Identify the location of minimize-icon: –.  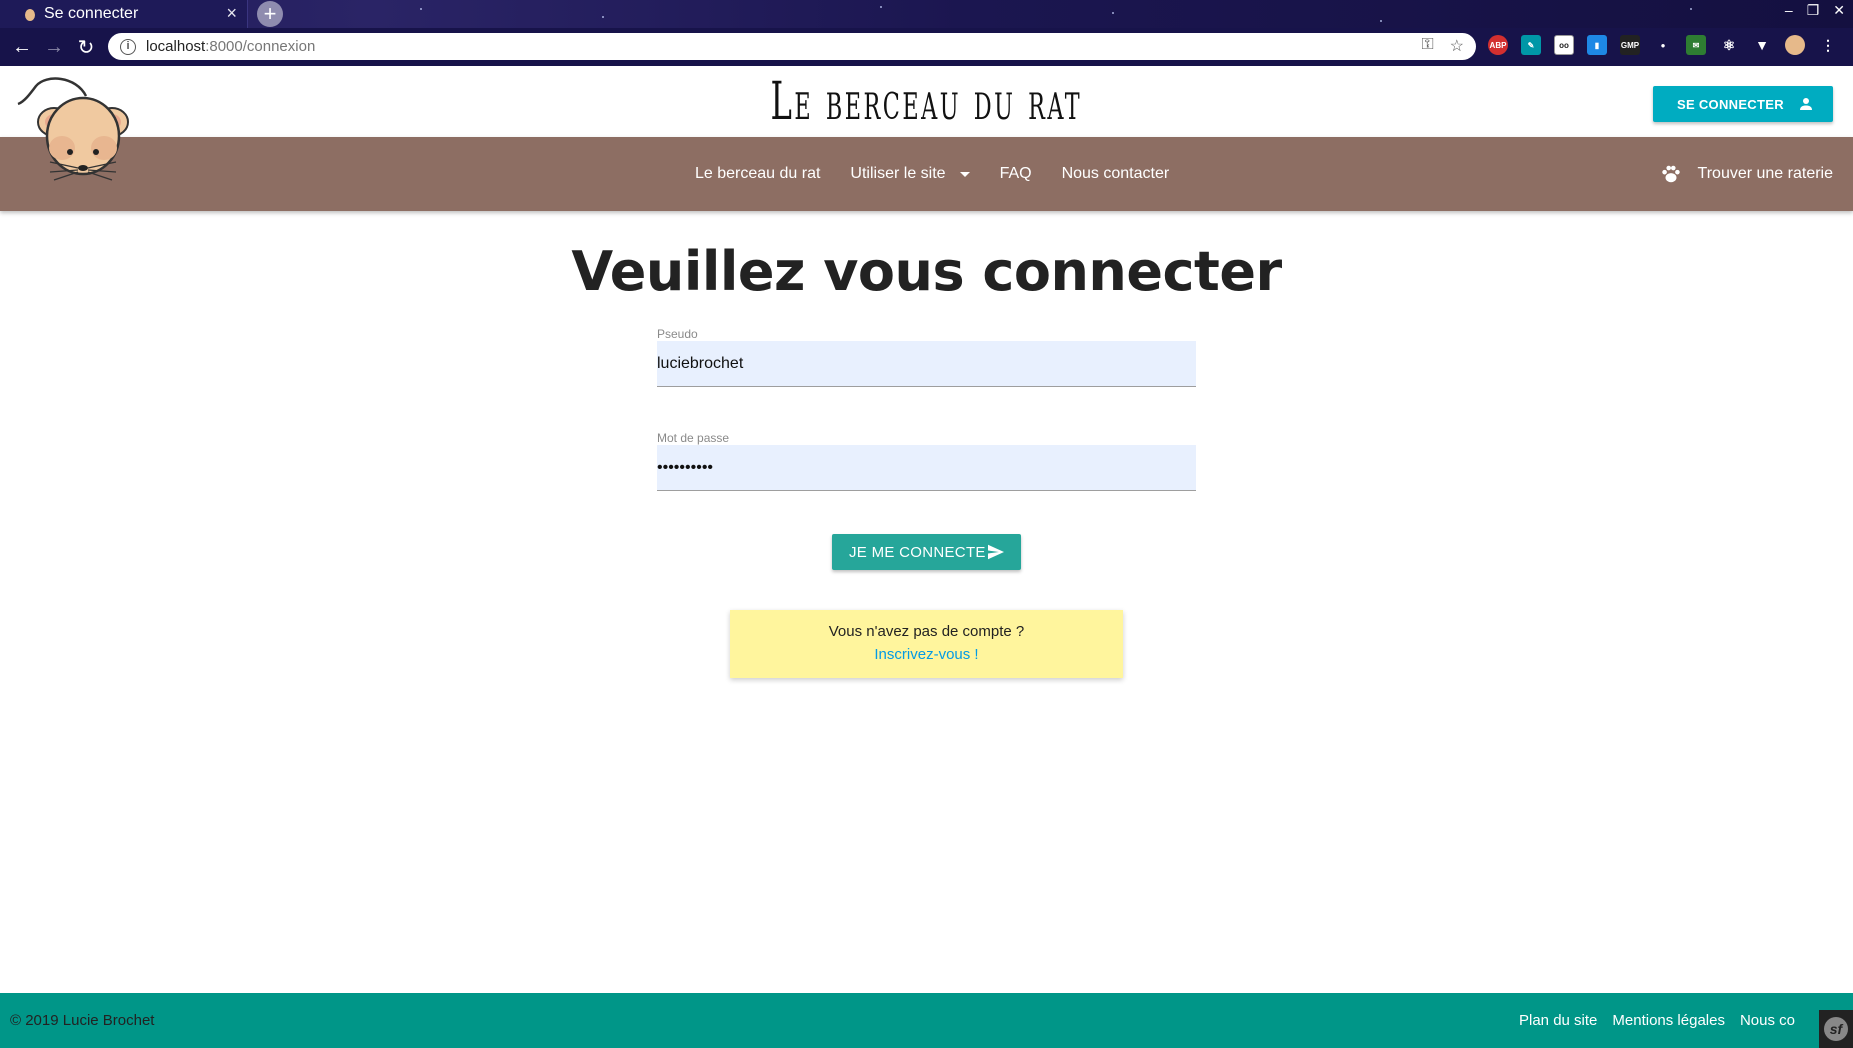
(1789, 10).